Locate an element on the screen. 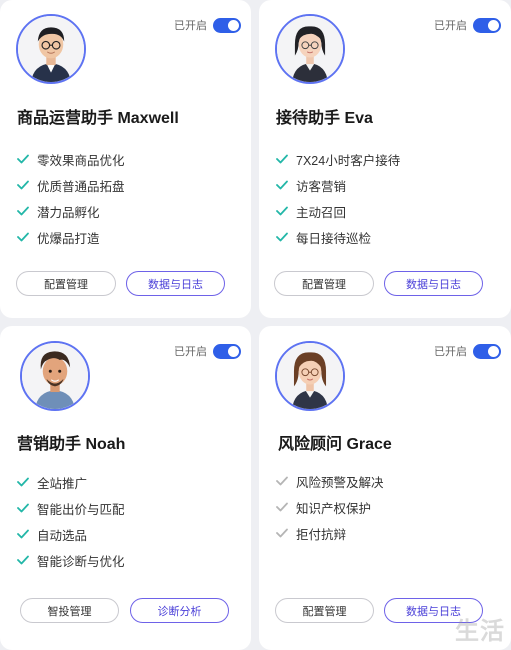  assistant-title: 风险顾问 Grace is located at coordinates (335, 444).